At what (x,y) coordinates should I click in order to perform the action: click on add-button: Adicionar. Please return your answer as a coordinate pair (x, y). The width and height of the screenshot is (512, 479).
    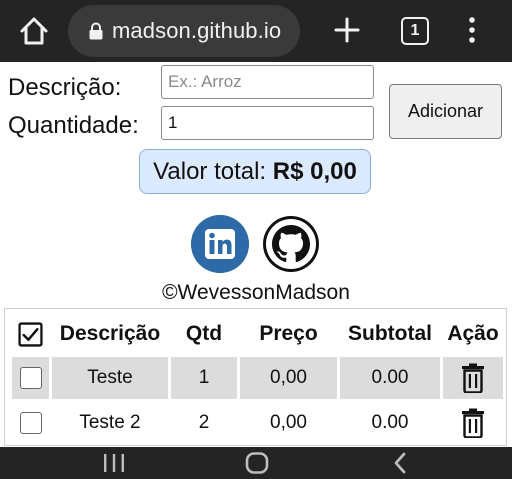
    Looking at the image, I should click on (445, 111).